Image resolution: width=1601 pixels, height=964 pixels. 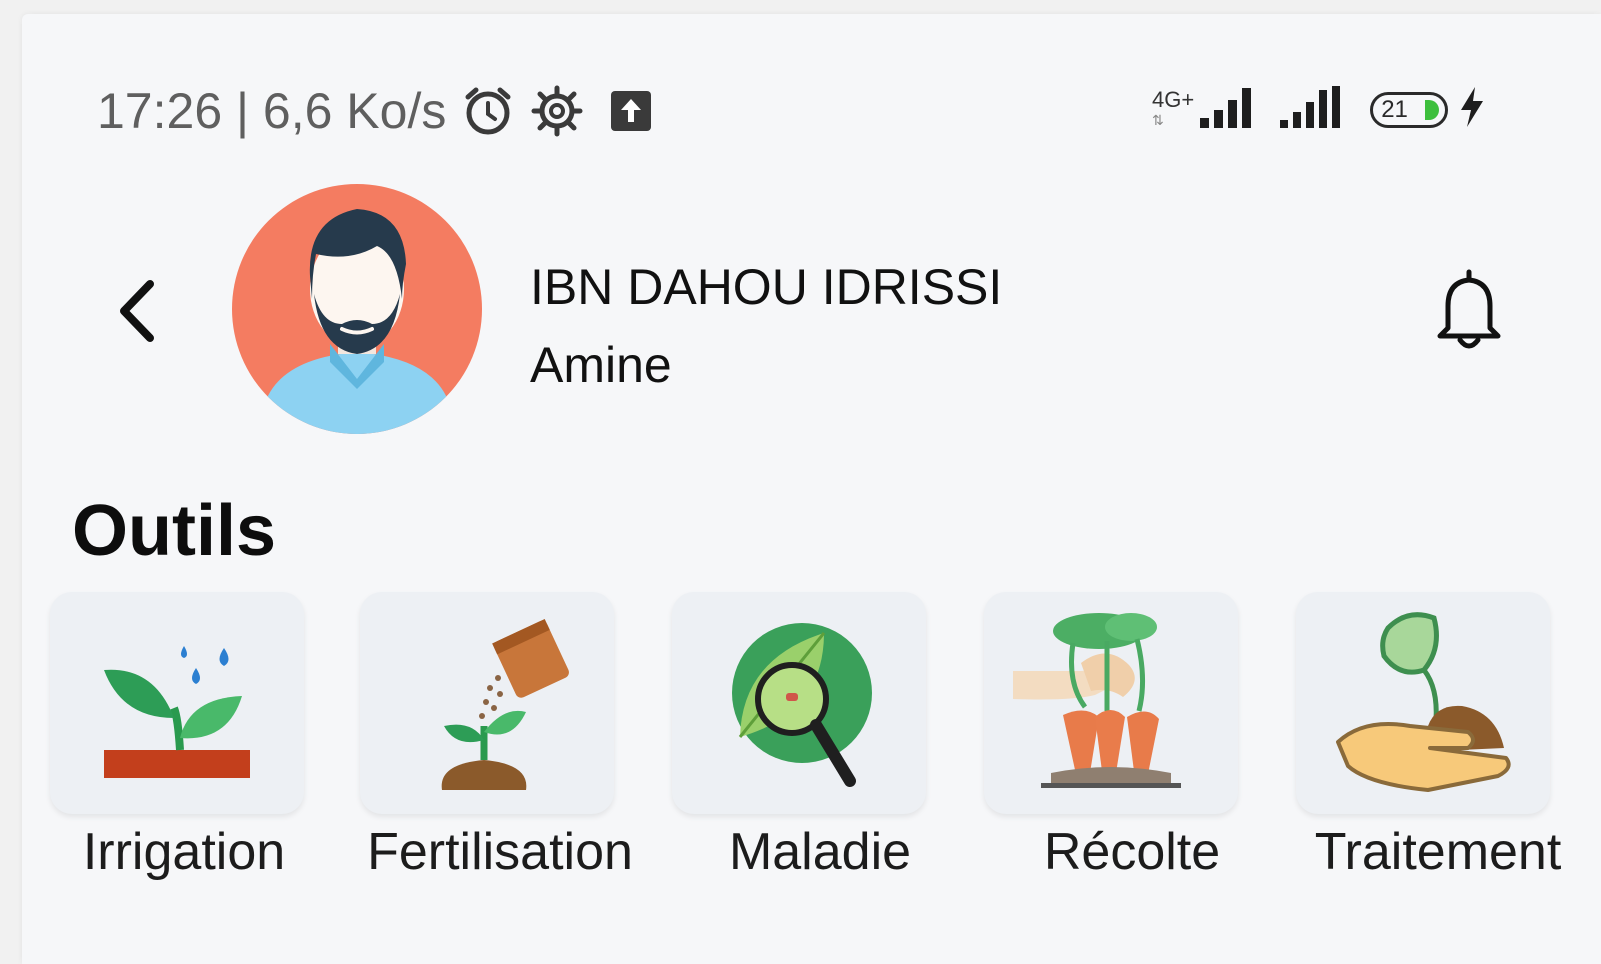 What do you see at coordinates (488, 111) in the screenshot?
I see `alarm-icon` at bounding box center [488, 111].